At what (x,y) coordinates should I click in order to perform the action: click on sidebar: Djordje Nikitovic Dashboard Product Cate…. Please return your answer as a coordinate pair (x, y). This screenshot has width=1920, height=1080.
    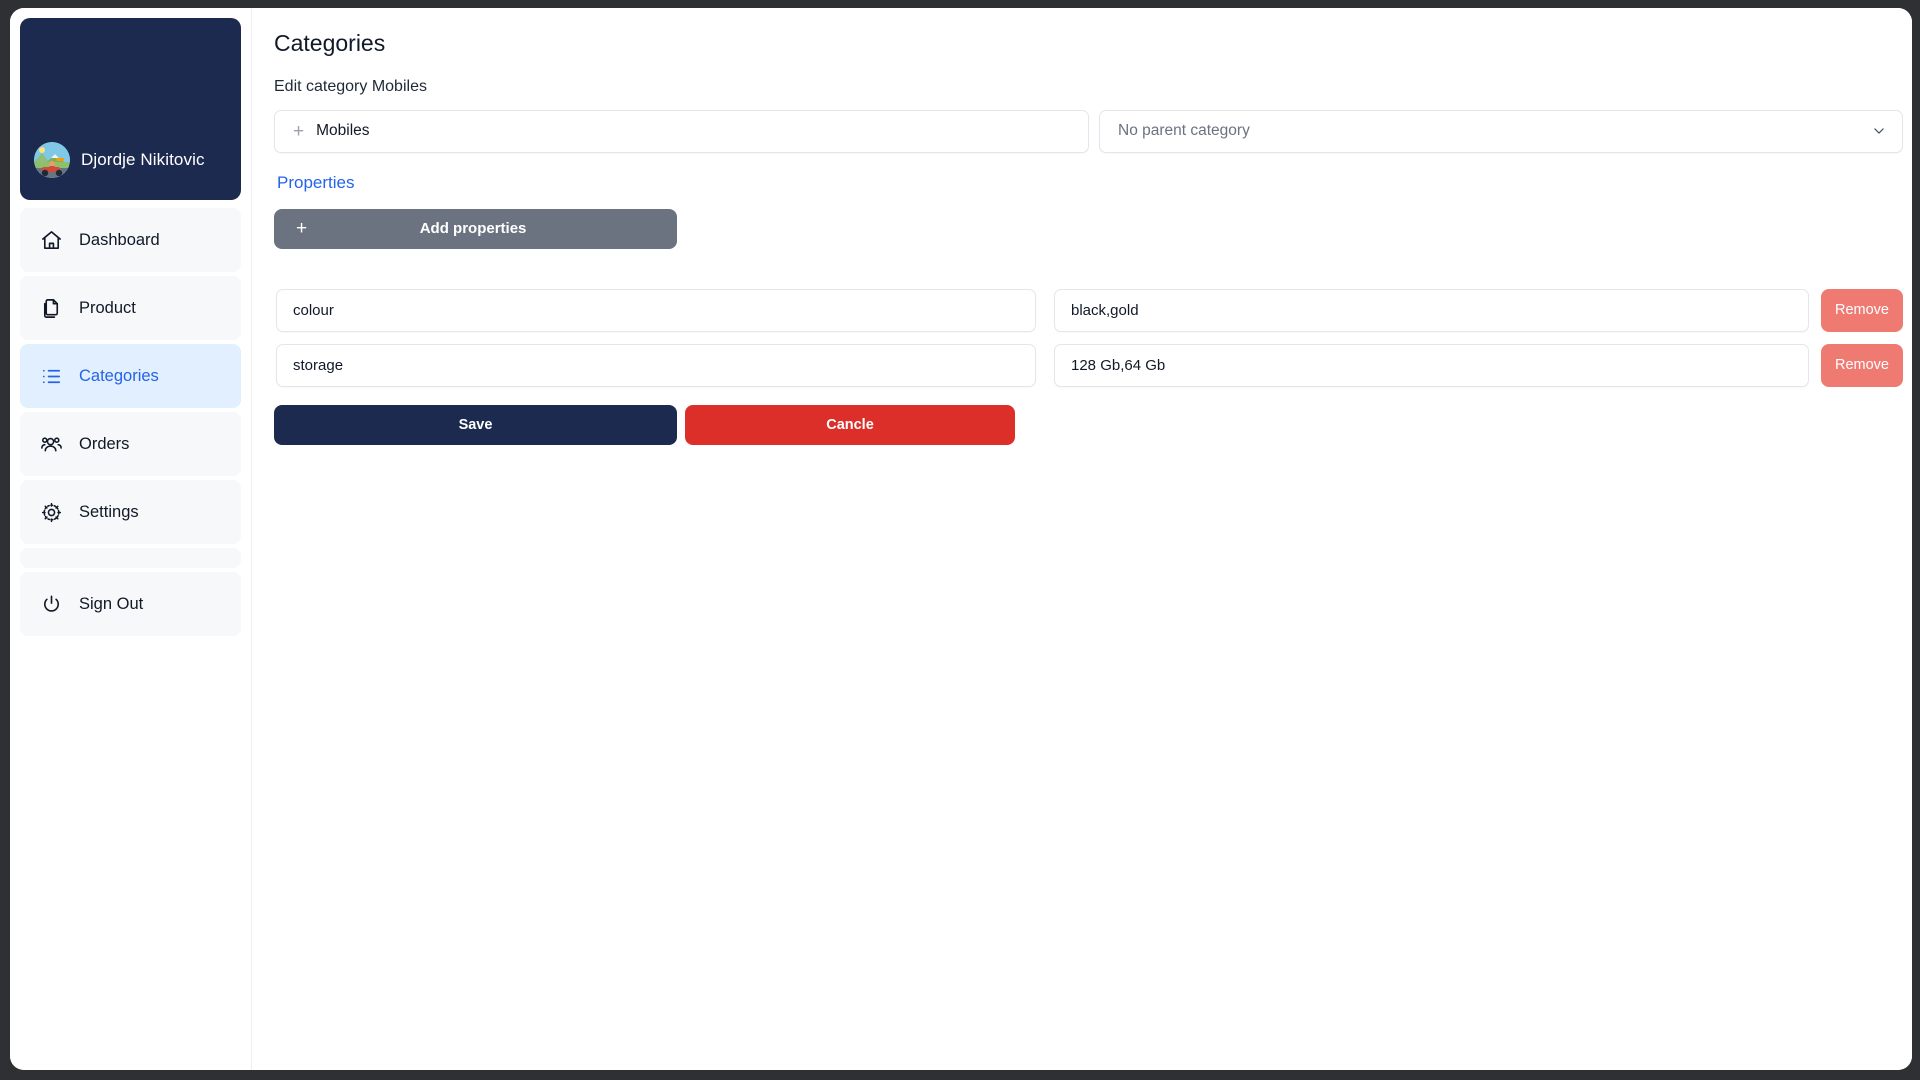
    Looking at the image, I should click on (131, 539).